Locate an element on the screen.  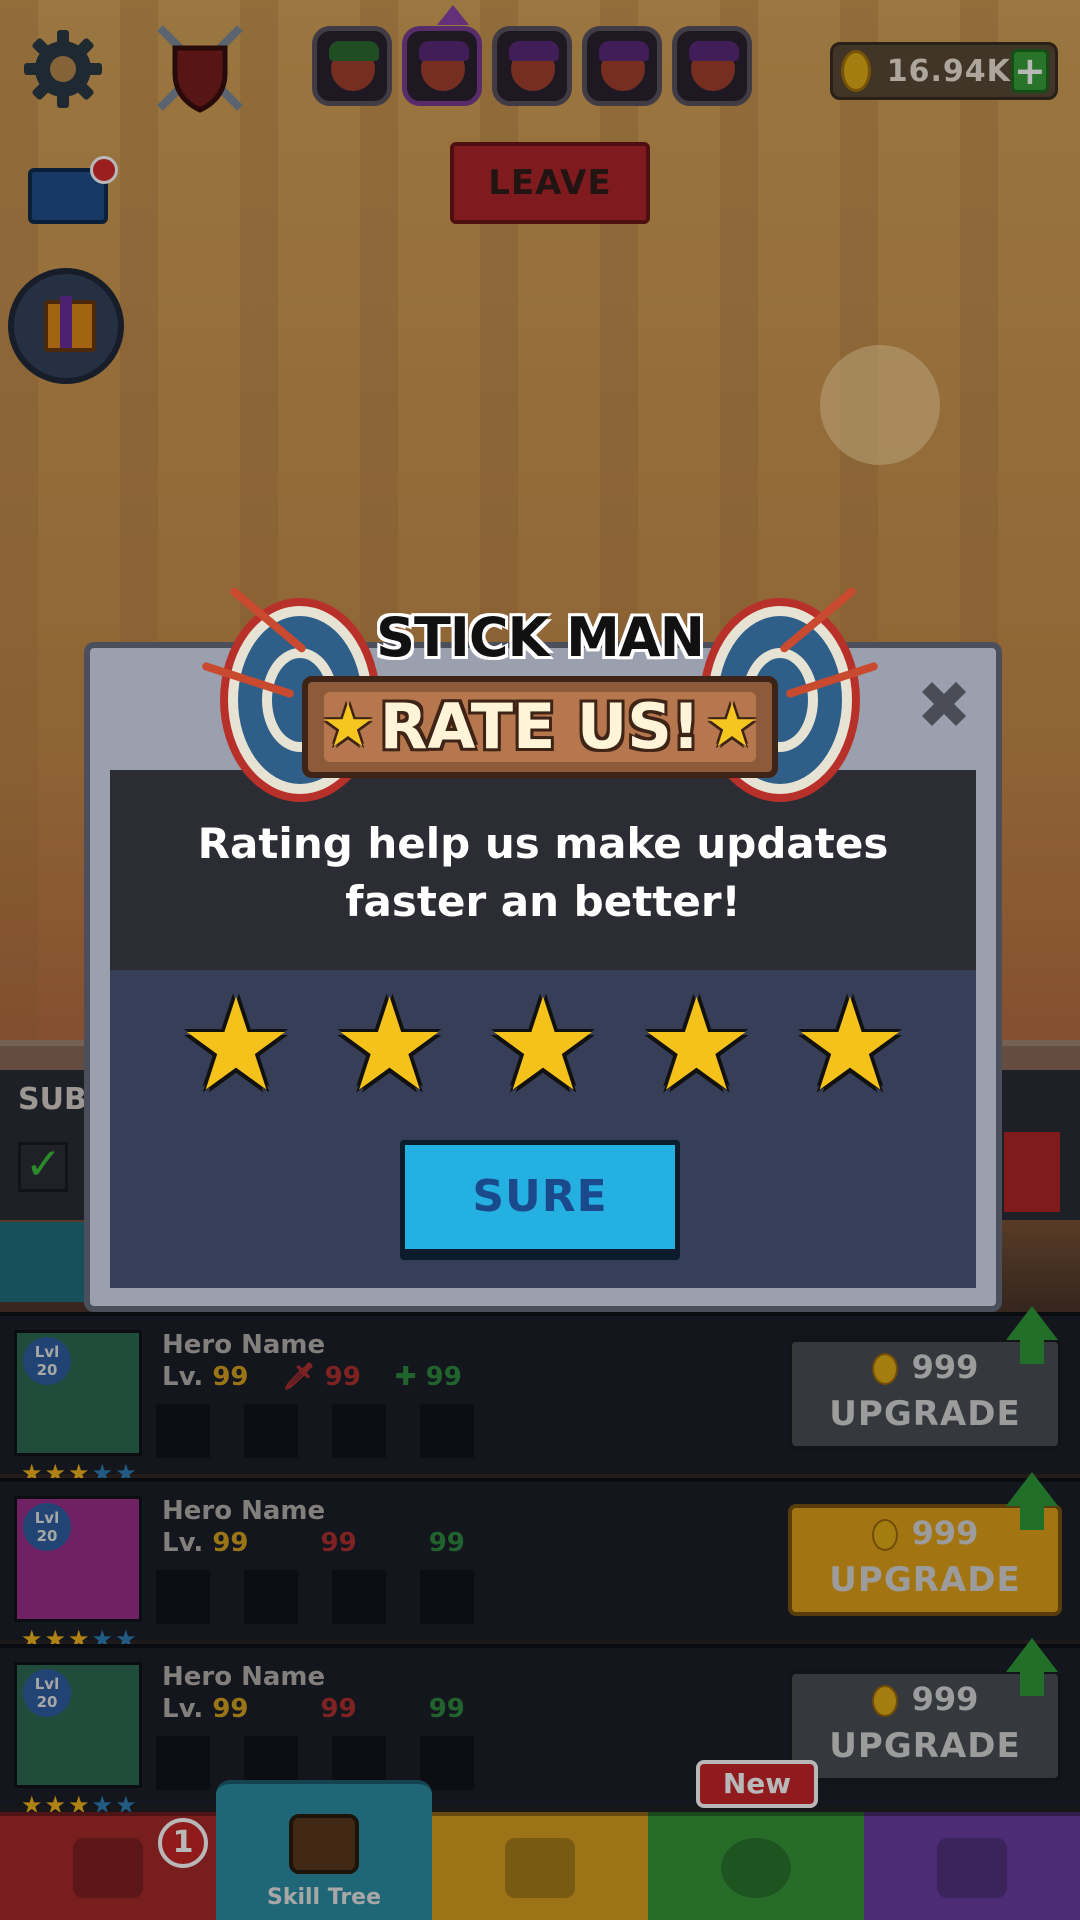
rating-star-3: ★ is located at coordinates (543, 1046).